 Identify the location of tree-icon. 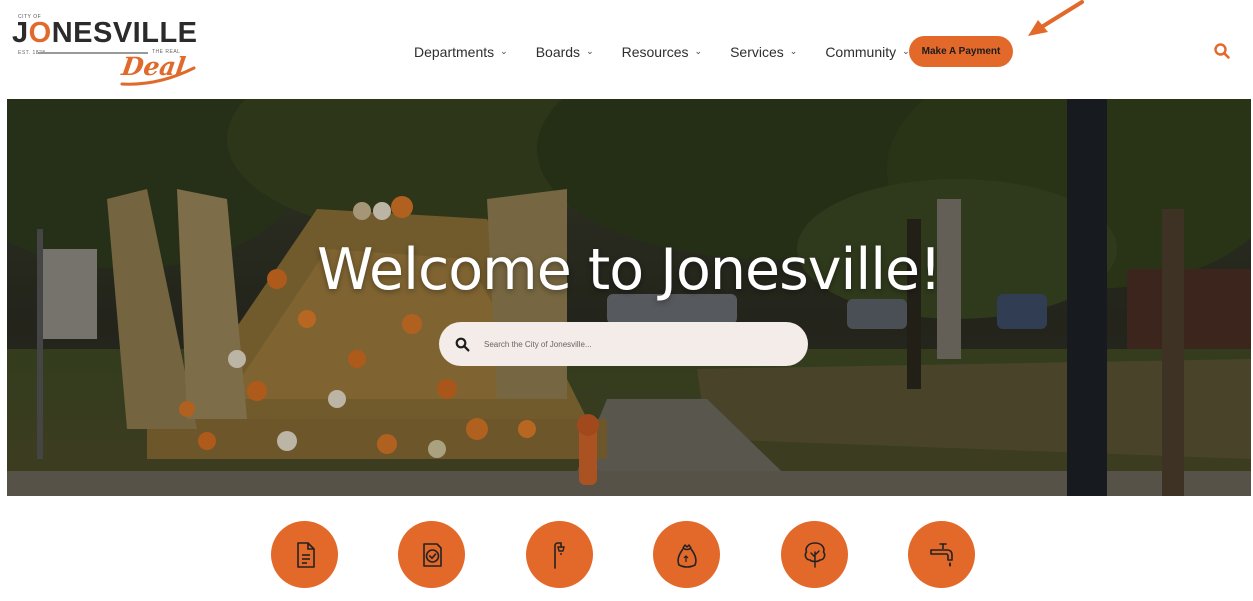
(814, 554).